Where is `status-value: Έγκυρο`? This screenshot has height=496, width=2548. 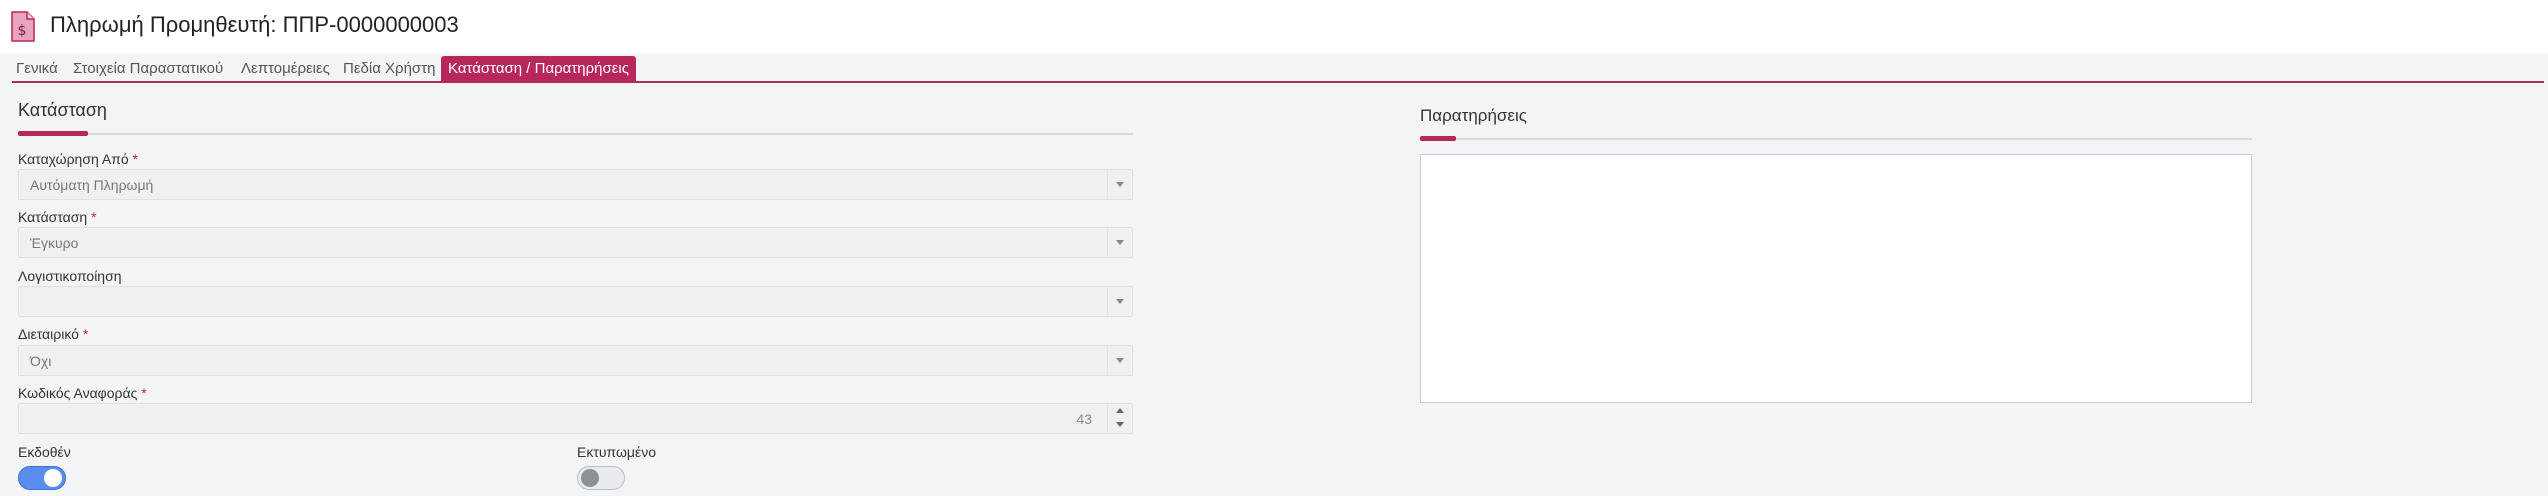 status-value: Έγκυρο is located at coordinates (54, 243).